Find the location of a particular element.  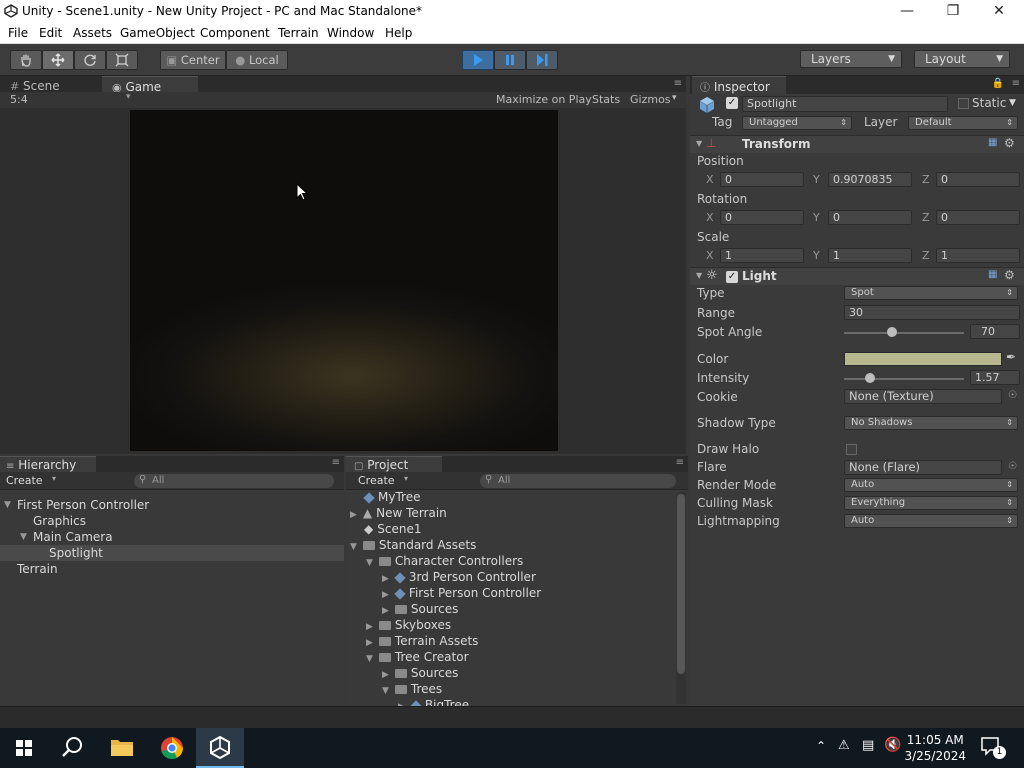

pivot-local-toggle: ● Local is located at coordinates (257, 60).